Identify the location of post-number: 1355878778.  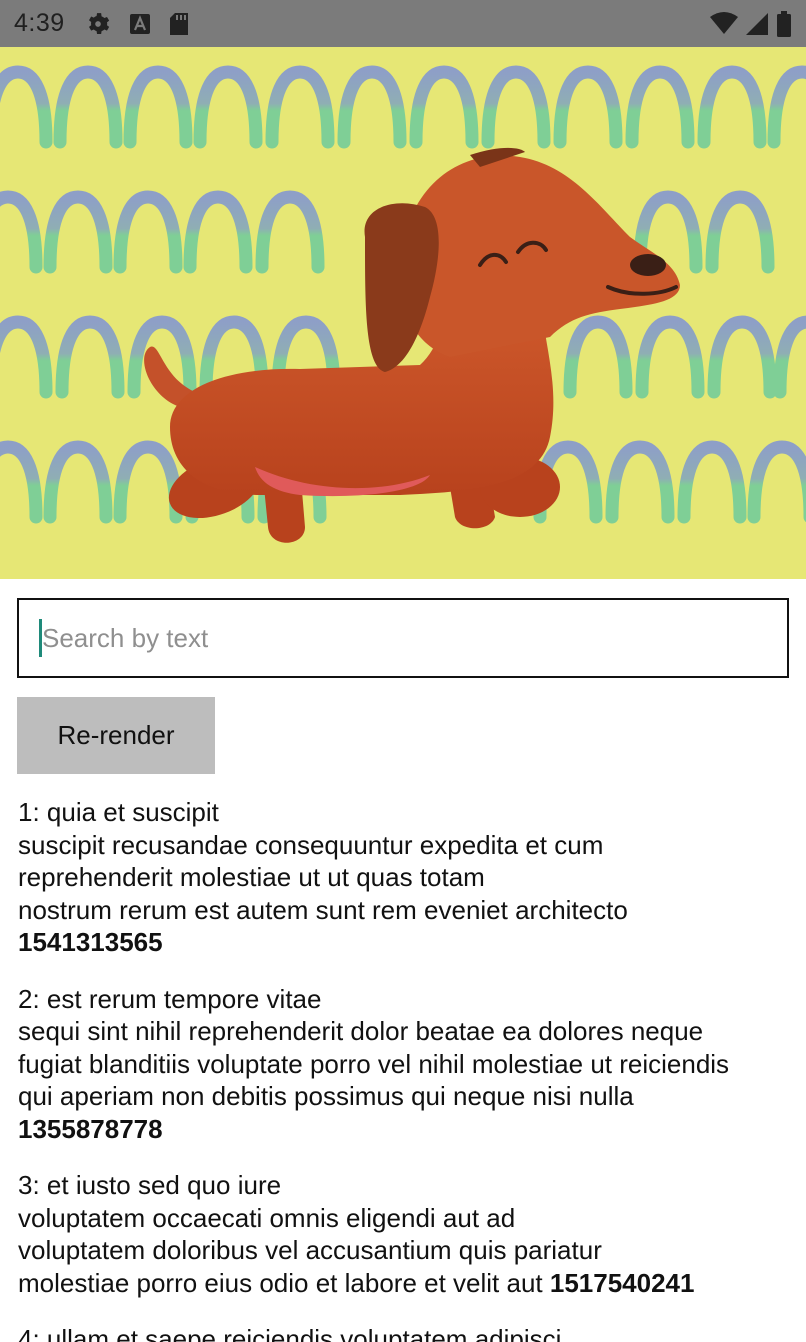
(90, 1128).